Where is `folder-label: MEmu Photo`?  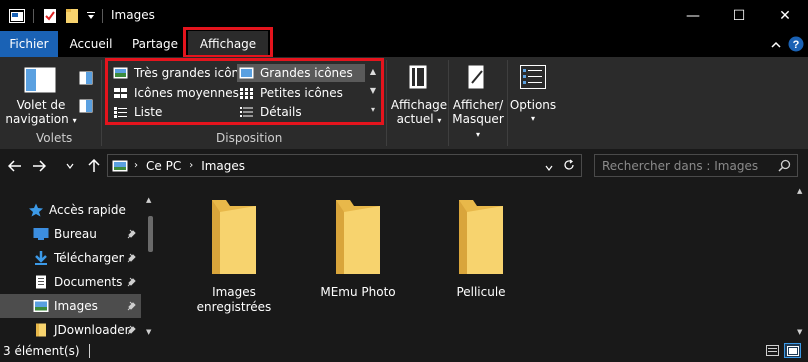
folder-label: MEmu Photo is located at coordinates (358, 292).